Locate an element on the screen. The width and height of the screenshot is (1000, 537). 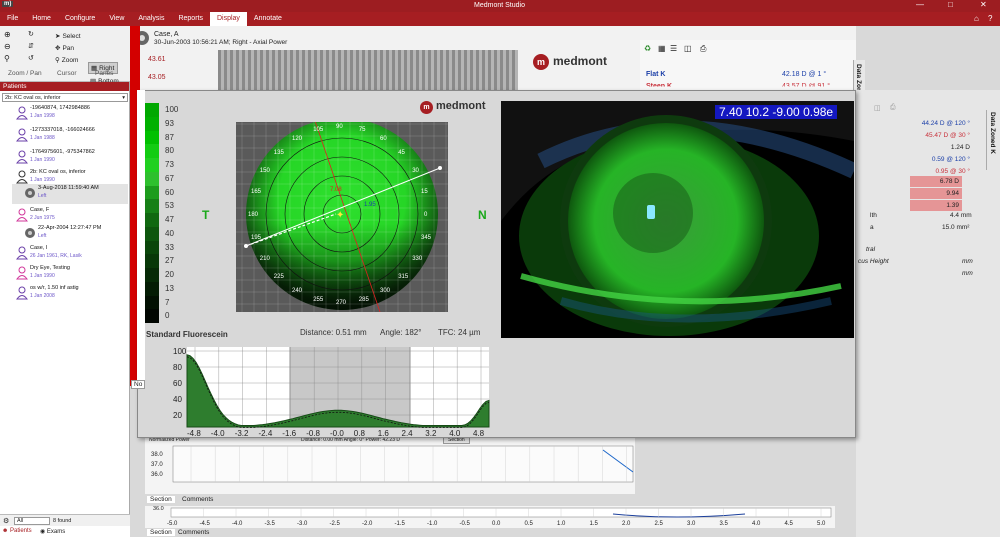
tab-patients: ☻ Patients is located at coordinates (17, 531).